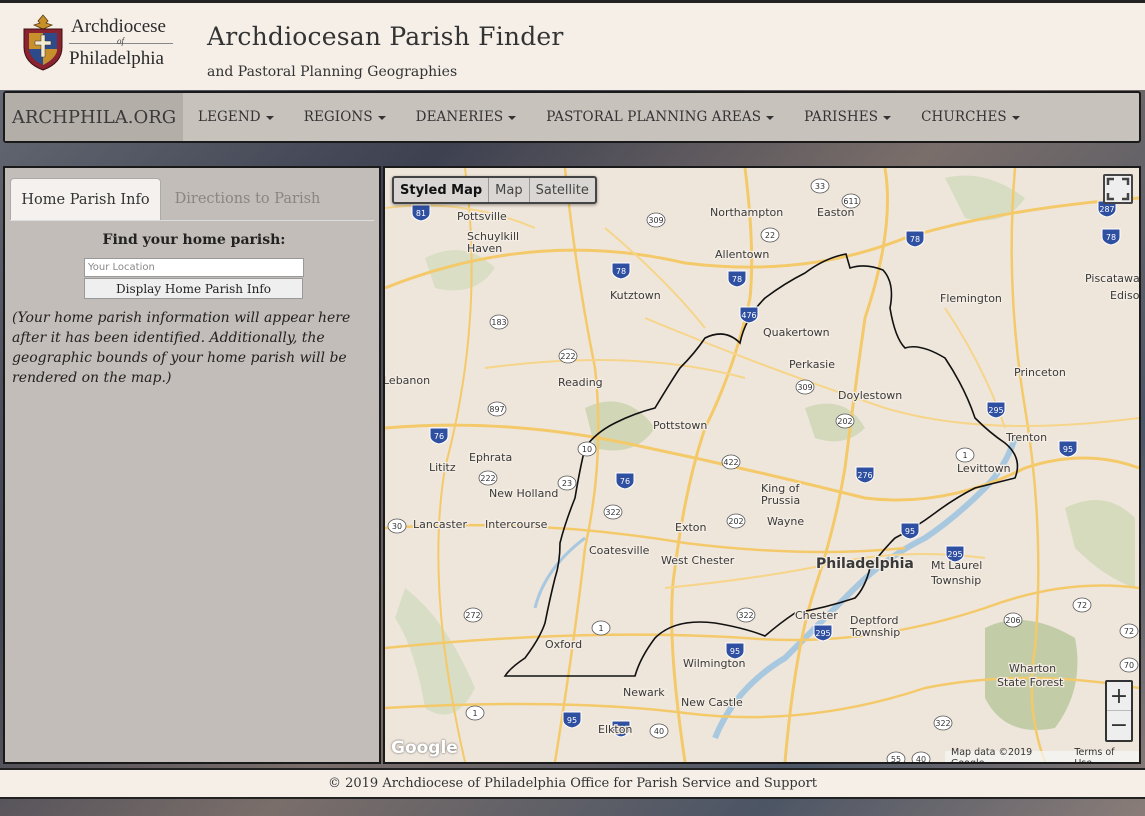 Image resolution: width=1145 pixels, height=816 pixels. What do you see at coordinates (714, 663) in the screenshot?
I see `place-label: Wilmington` at bounding box center [714, 663].